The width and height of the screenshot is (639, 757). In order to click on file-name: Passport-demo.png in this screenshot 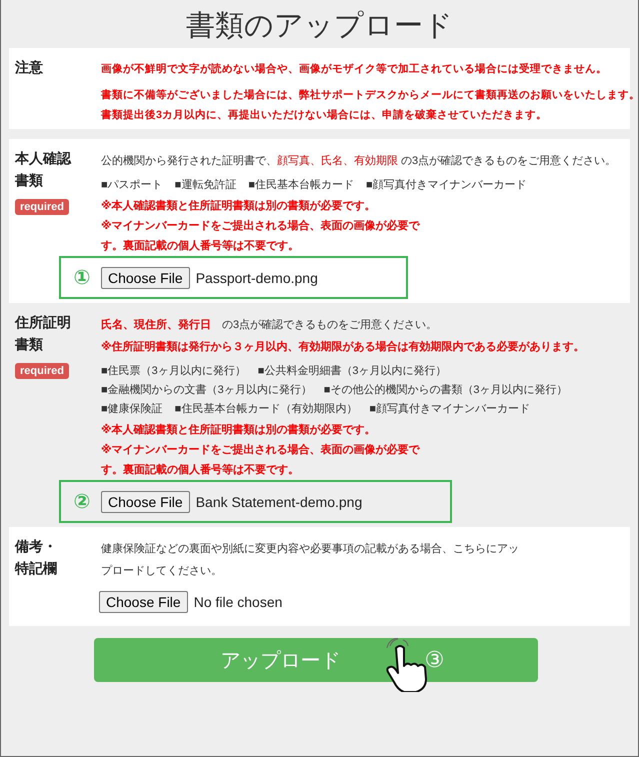, I will do `click(257, 278)`.